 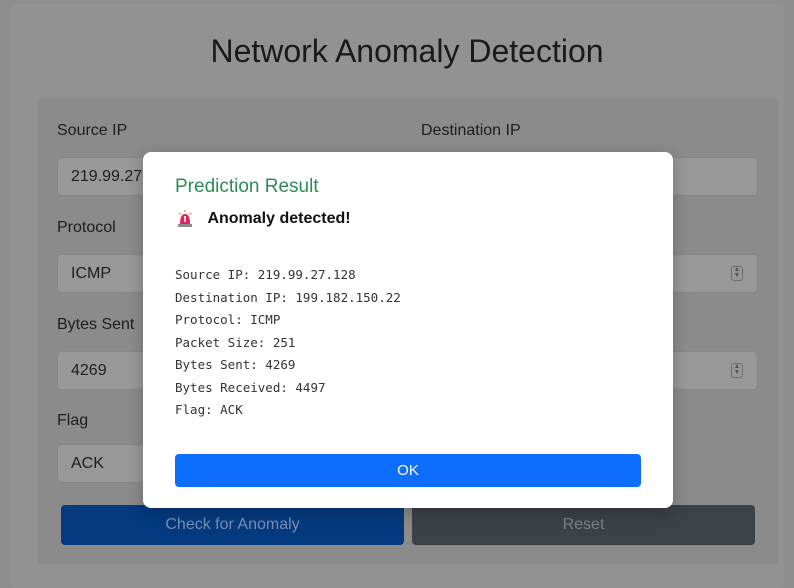 I want to click on detail-line: Destination IP: 199.182.150.22, so click(x=288, y=297).